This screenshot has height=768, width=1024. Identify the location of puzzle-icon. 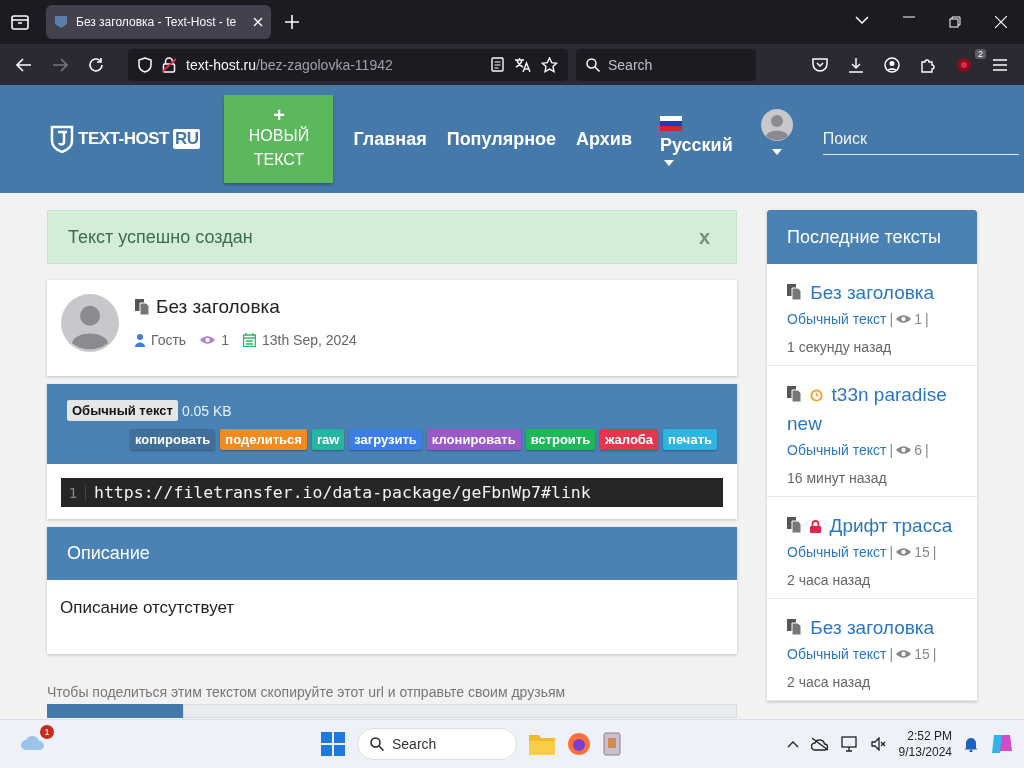
(928, 64).